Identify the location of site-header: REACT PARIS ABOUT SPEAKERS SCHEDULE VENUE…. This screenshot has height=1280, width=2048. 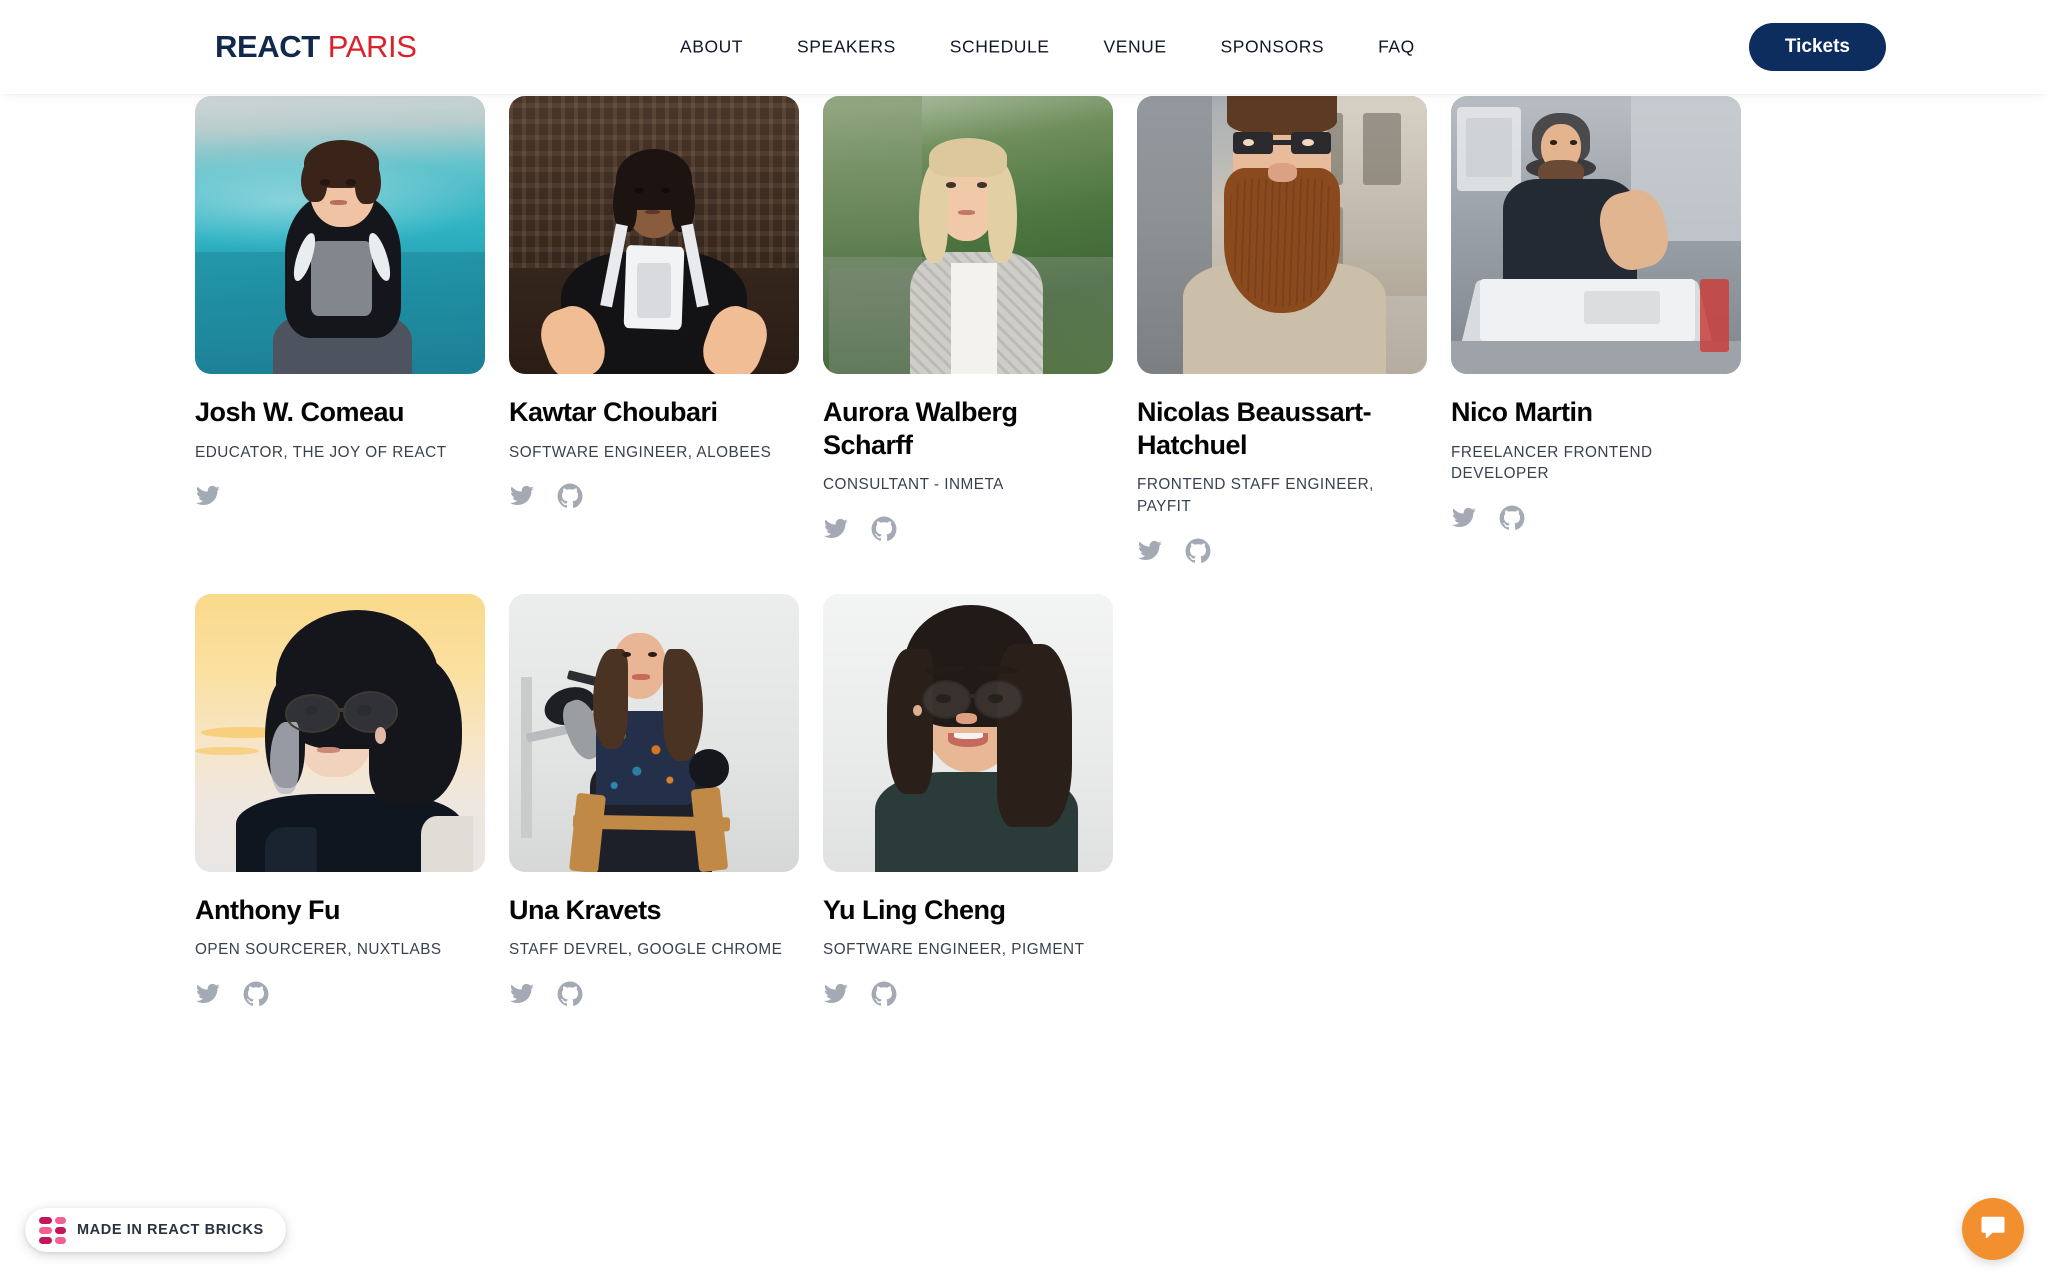
(1024, 47).